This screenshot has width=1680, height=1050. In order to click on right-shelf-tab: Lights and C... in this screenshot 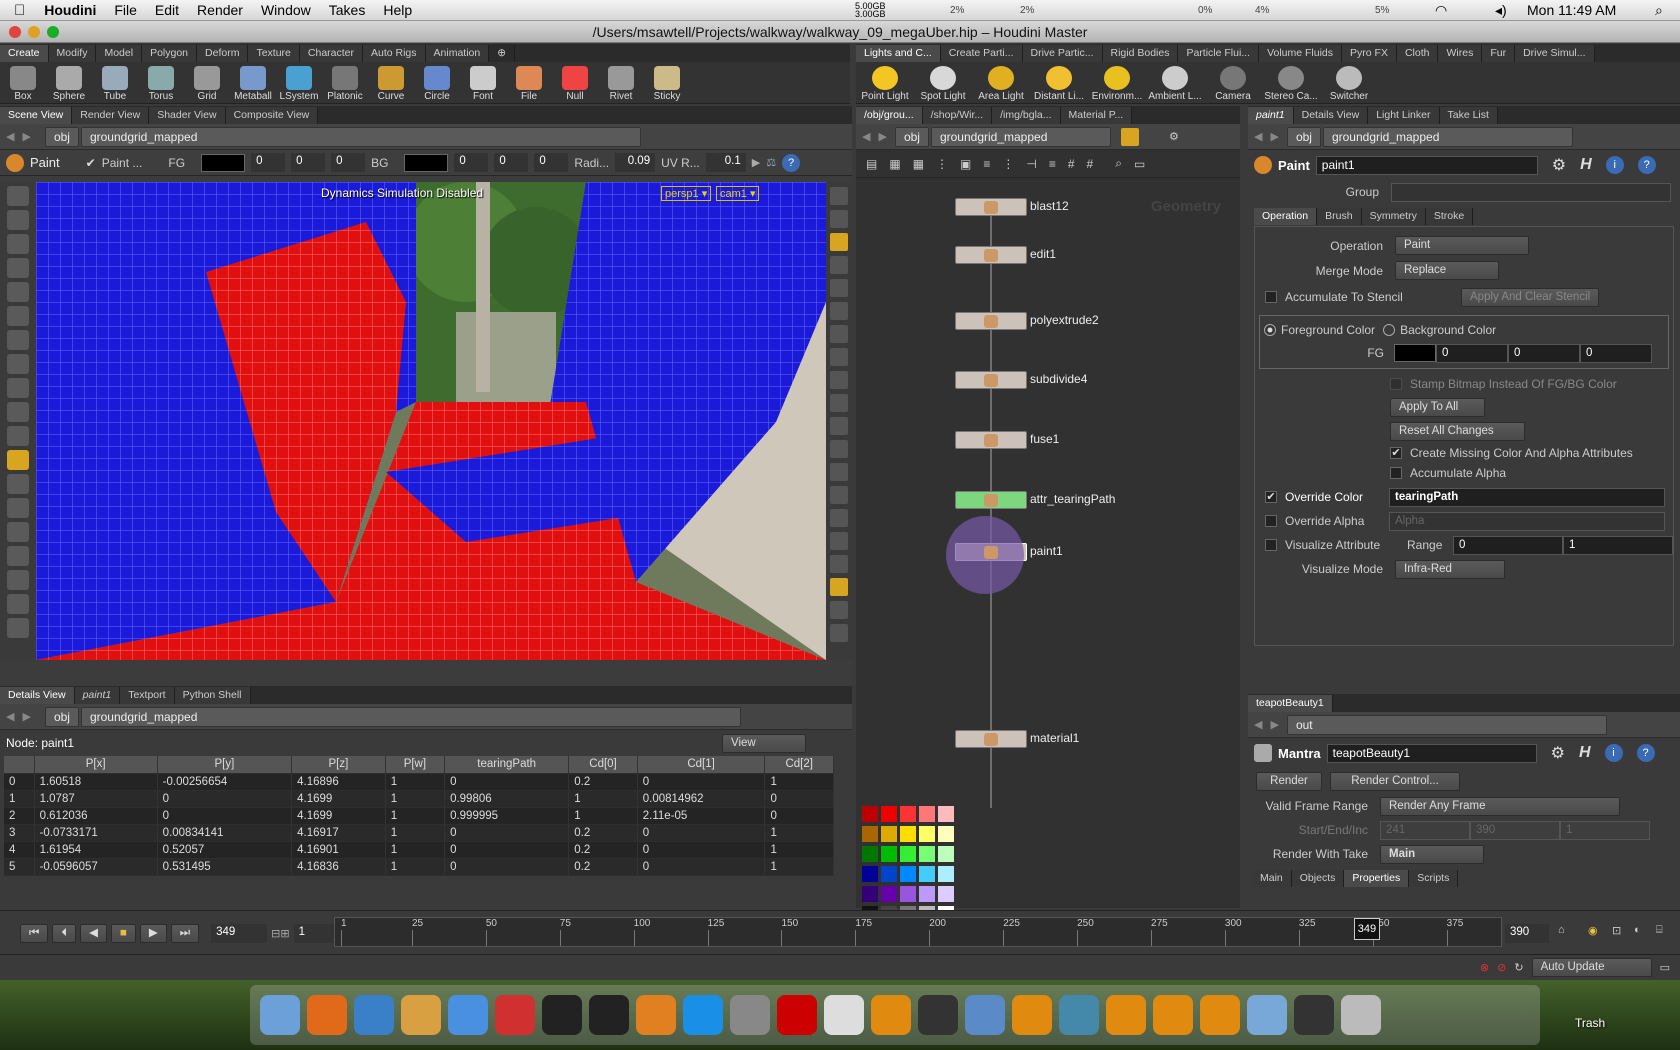, I will do `click(898, 53)`.